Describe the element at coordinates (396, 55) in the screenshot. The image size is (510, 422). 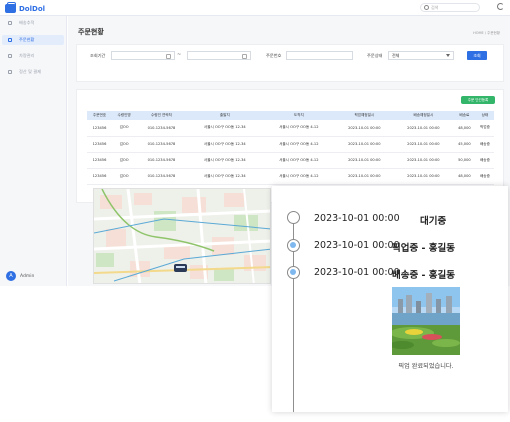
I see `order-status-value: 전체` at that location.